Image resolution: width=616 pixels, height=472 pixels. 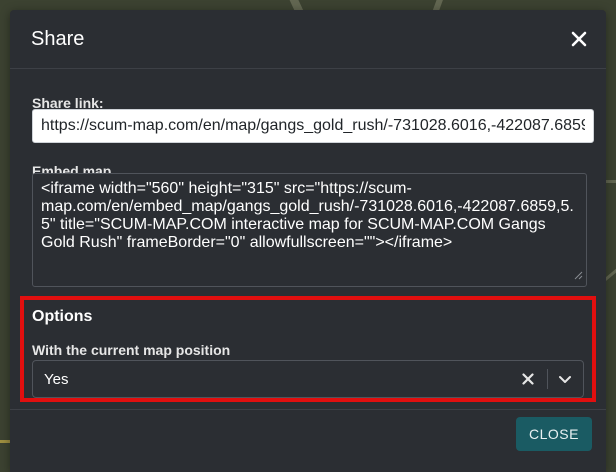 What do you see at coordinates (56, 379) in the screenshot?
I see `map-position-value: Yes` at bounding box center [56, 379].